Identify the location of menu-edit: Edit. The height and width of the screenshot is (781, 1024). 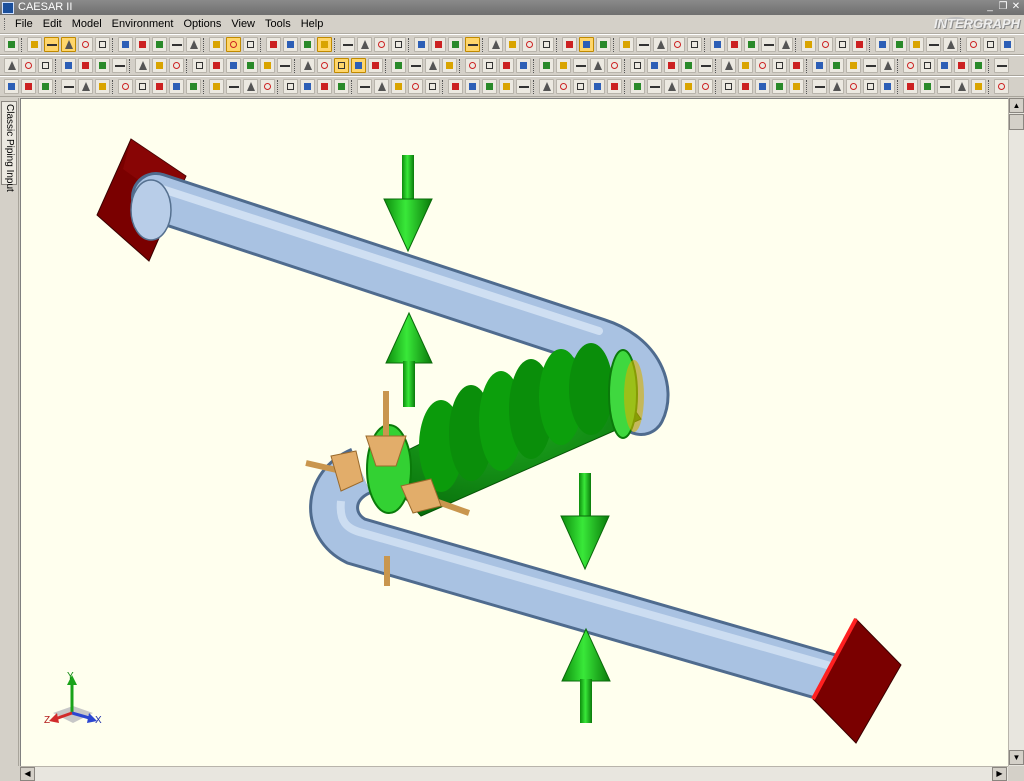
(52, 24).